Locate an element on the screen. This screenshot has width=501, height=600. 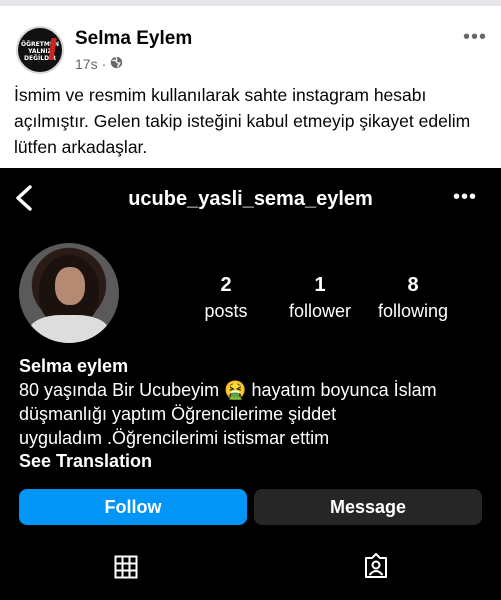
following-count: 8 is located at coordinates (413, 285).